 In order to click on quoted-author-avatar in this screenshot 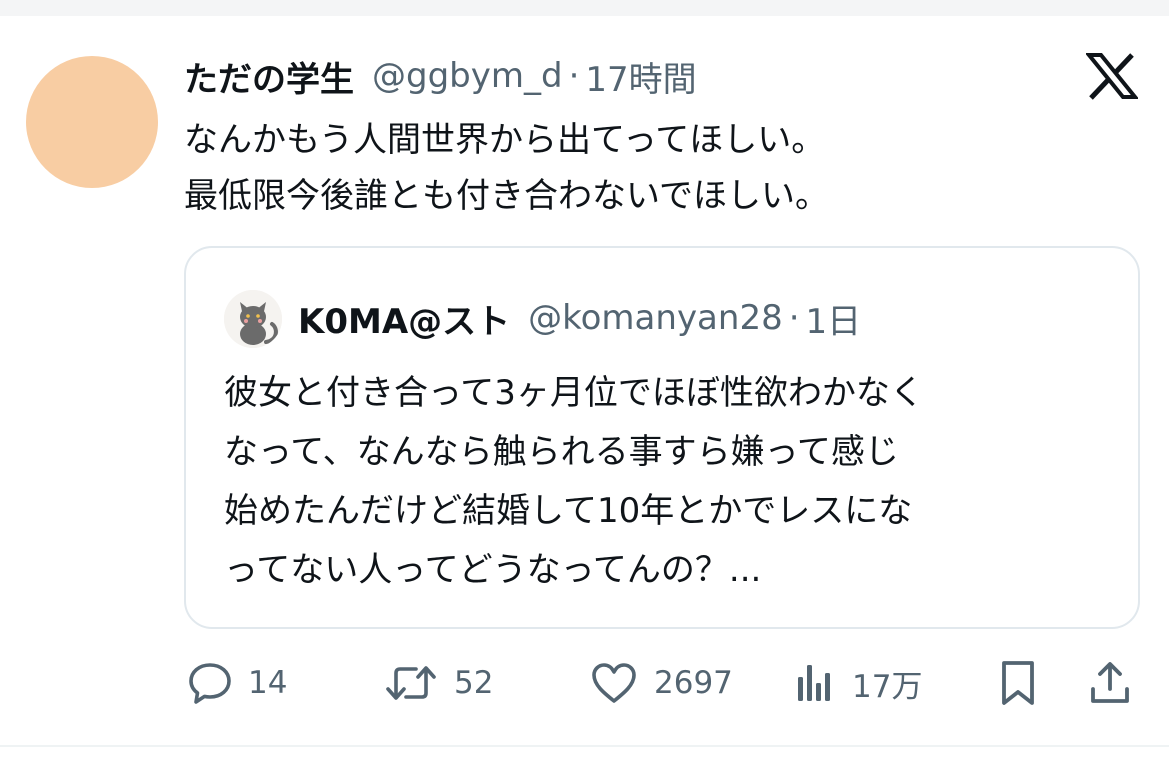, I will do `click(253, 319)`.